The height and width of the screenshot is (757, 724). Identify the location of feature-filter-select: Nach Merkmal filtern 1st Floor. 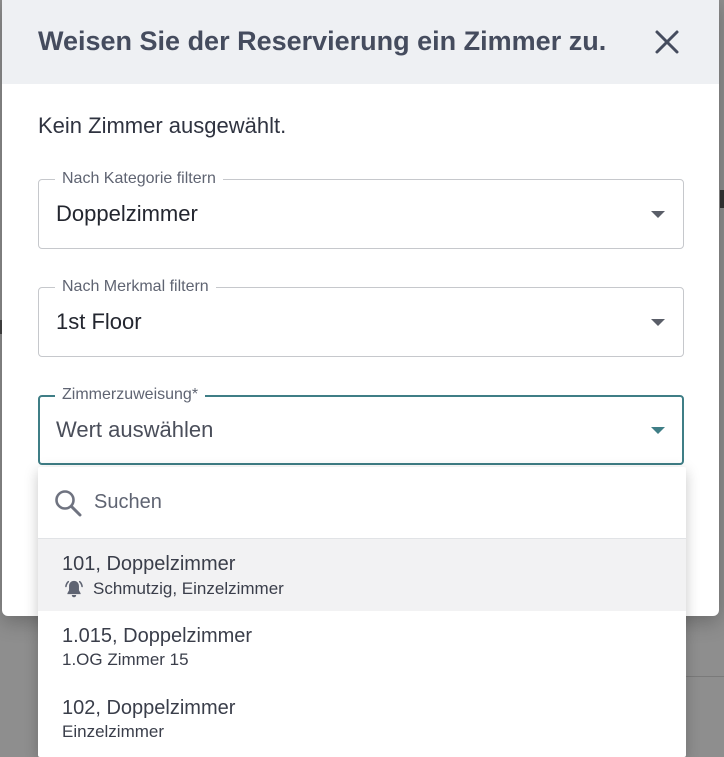
(361, 317).